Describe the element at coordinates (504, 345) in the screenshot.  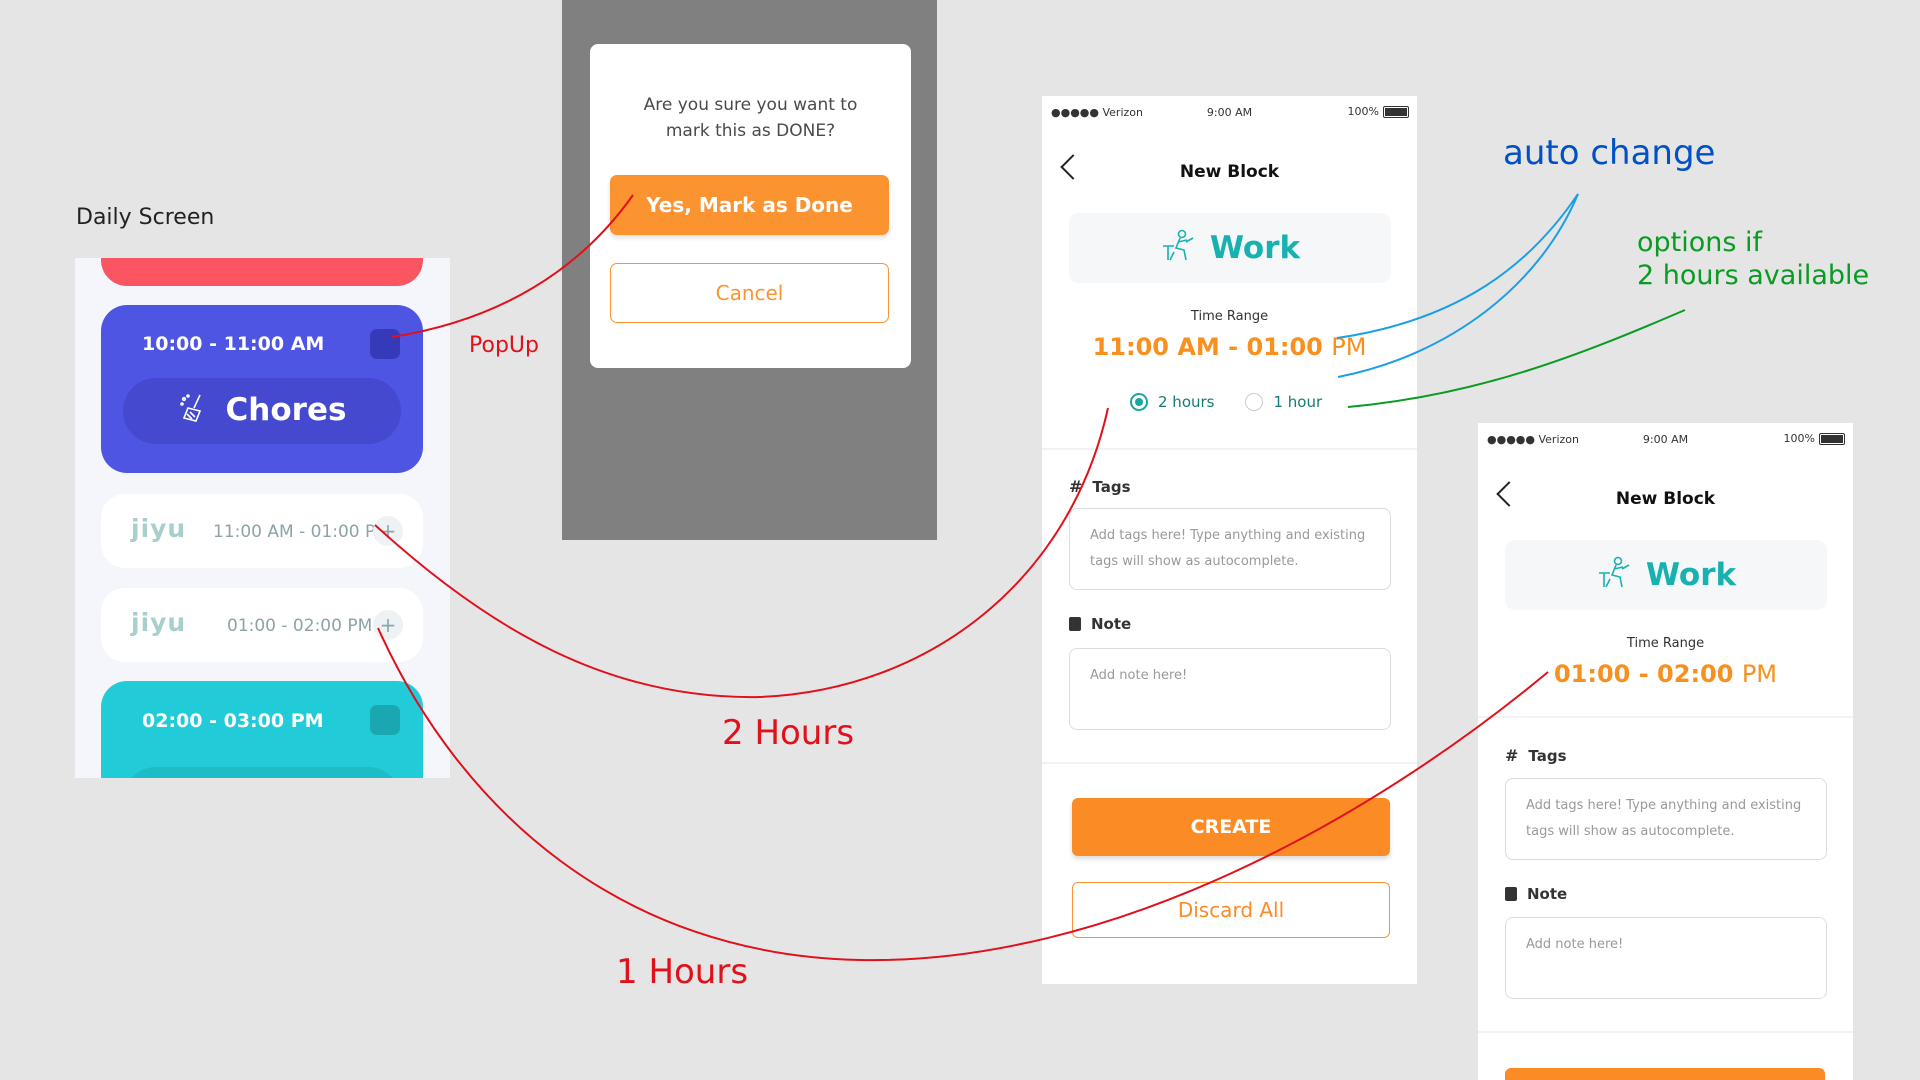
I see `popup-caption: PopUp` at that location.